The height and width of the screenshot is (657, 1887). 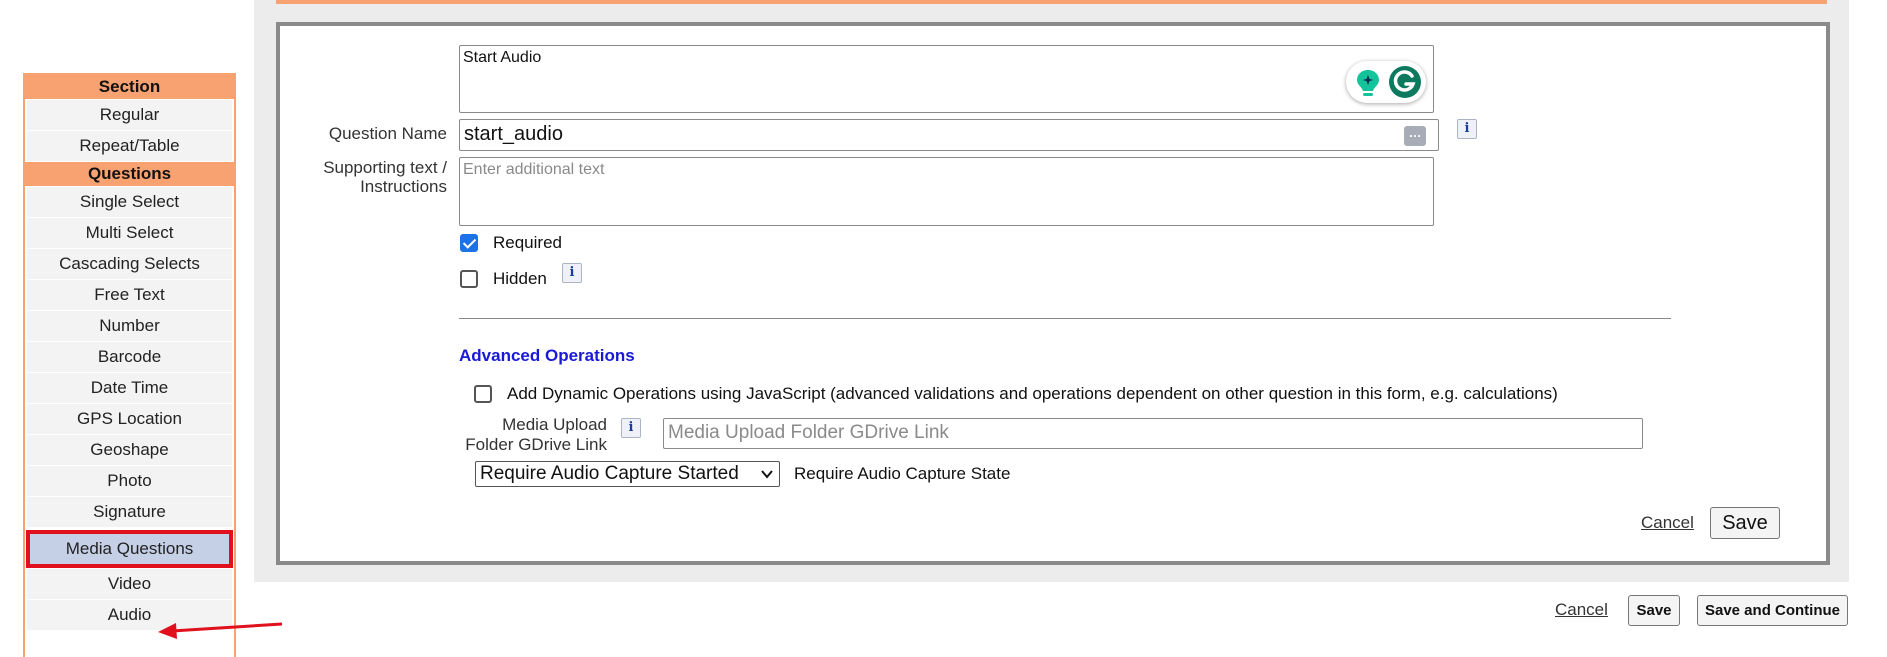 I want to click on audio-capture-state-label: Require Audio Capture State, so click(x=902, y=473).